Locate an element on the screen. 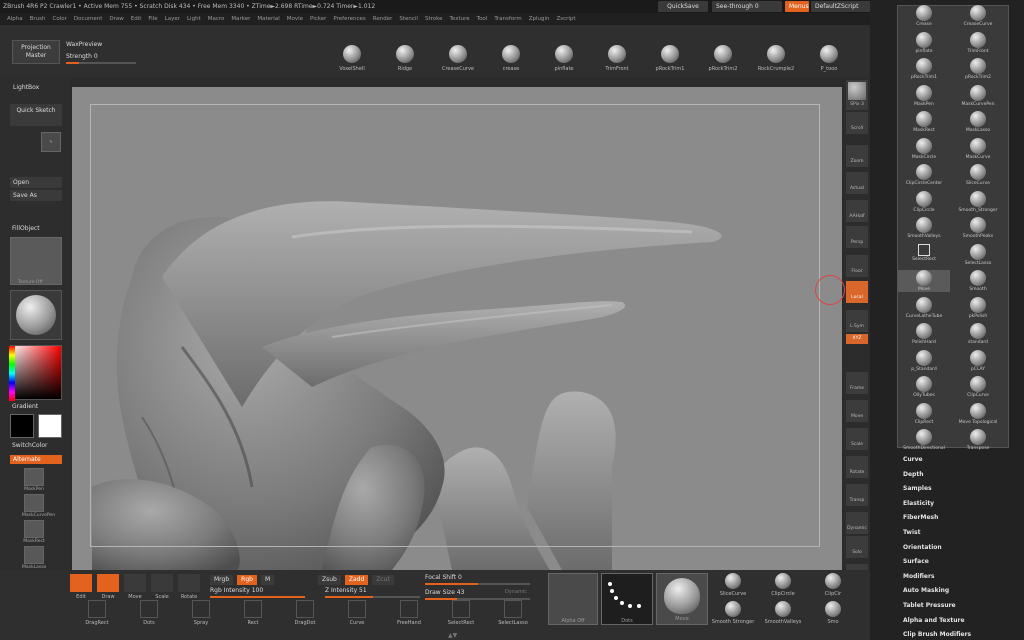 This screenshot has width=1024, height=640. quicksave-button: QuickSave is located at coordinates (683, 6).